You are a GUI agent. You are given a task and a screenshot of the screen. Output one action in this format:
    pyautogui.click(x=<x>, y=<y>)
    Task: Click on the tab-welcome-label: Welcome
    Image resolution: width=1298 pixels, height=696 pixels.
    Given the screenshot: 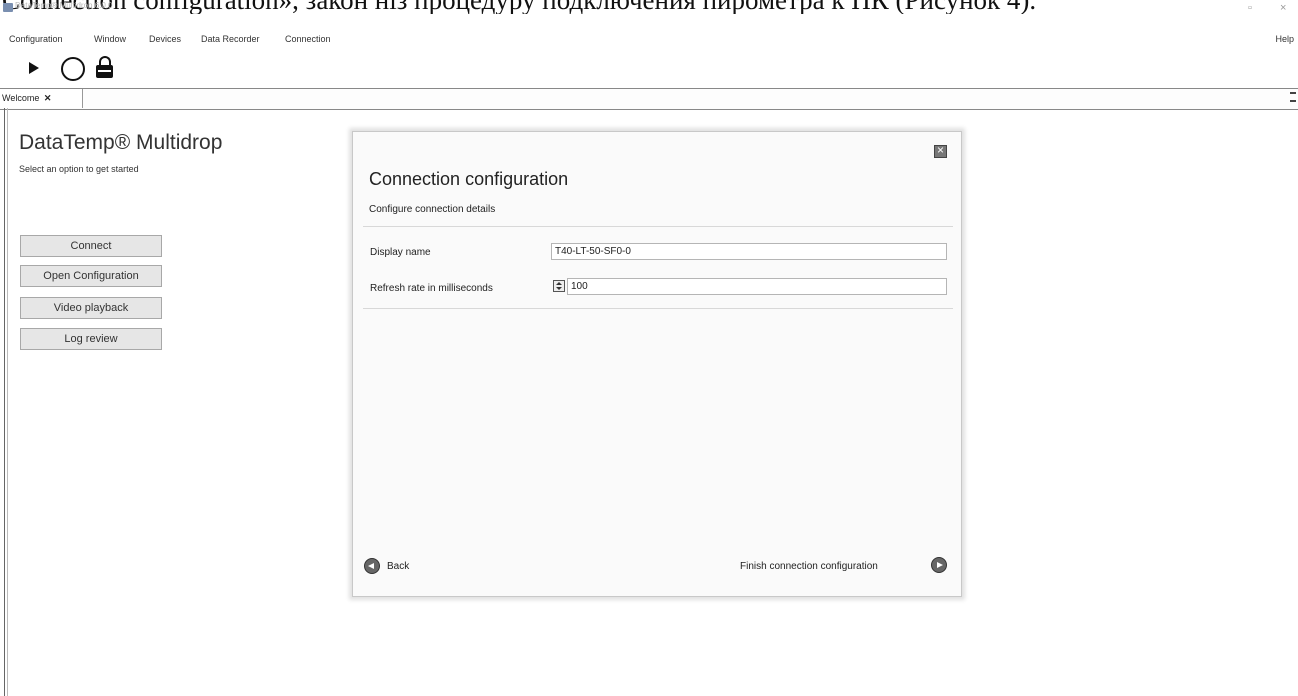 What is the action you would take?
    pyautogui.click(x=21, y=98)
    